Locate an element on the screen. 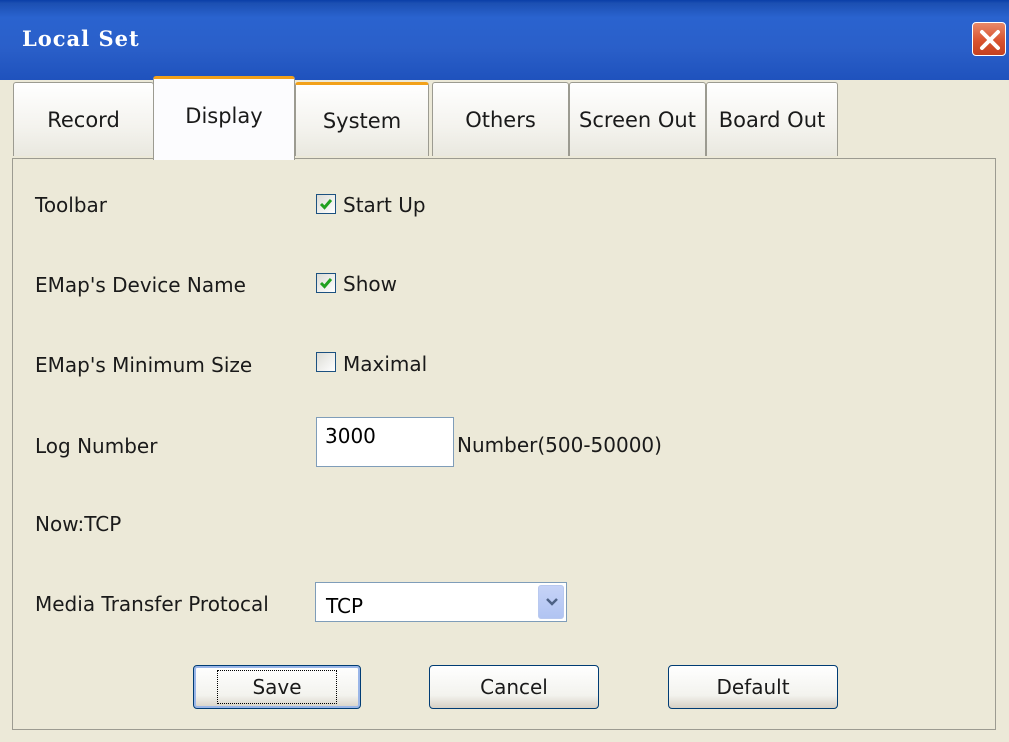 This screenshot has width=1009, height=742. tab-board-out: Board Out is located at coordinates (772, 119).